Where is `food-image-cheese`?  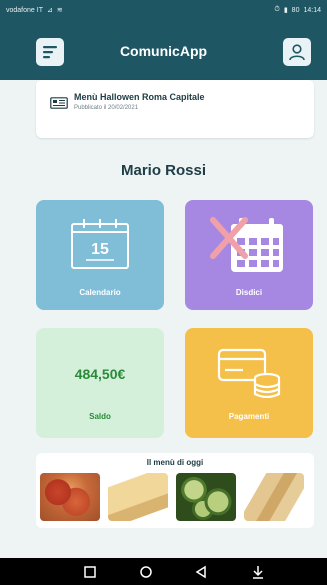 food-image-cheese is located at coordinates (138, 497).